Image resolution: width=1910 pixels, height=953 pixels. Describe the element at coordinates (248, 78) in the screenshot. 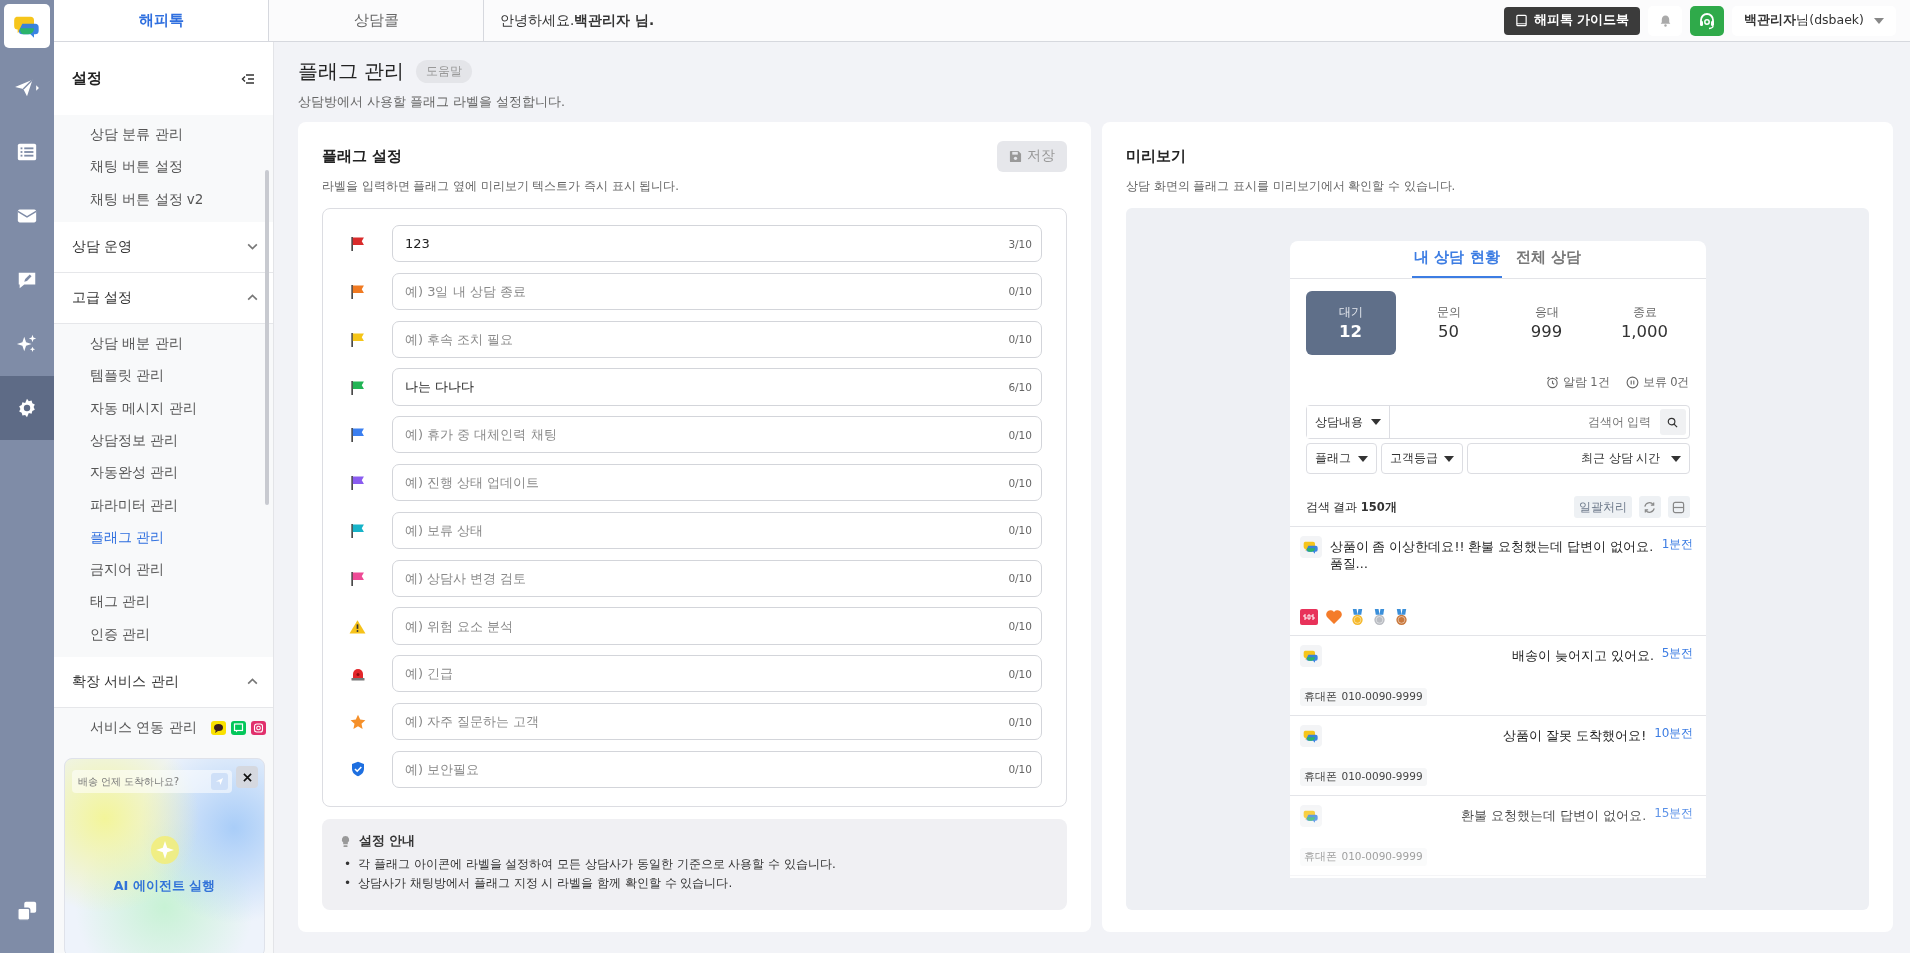

I see `collapse-sidebar-icon` at that location.